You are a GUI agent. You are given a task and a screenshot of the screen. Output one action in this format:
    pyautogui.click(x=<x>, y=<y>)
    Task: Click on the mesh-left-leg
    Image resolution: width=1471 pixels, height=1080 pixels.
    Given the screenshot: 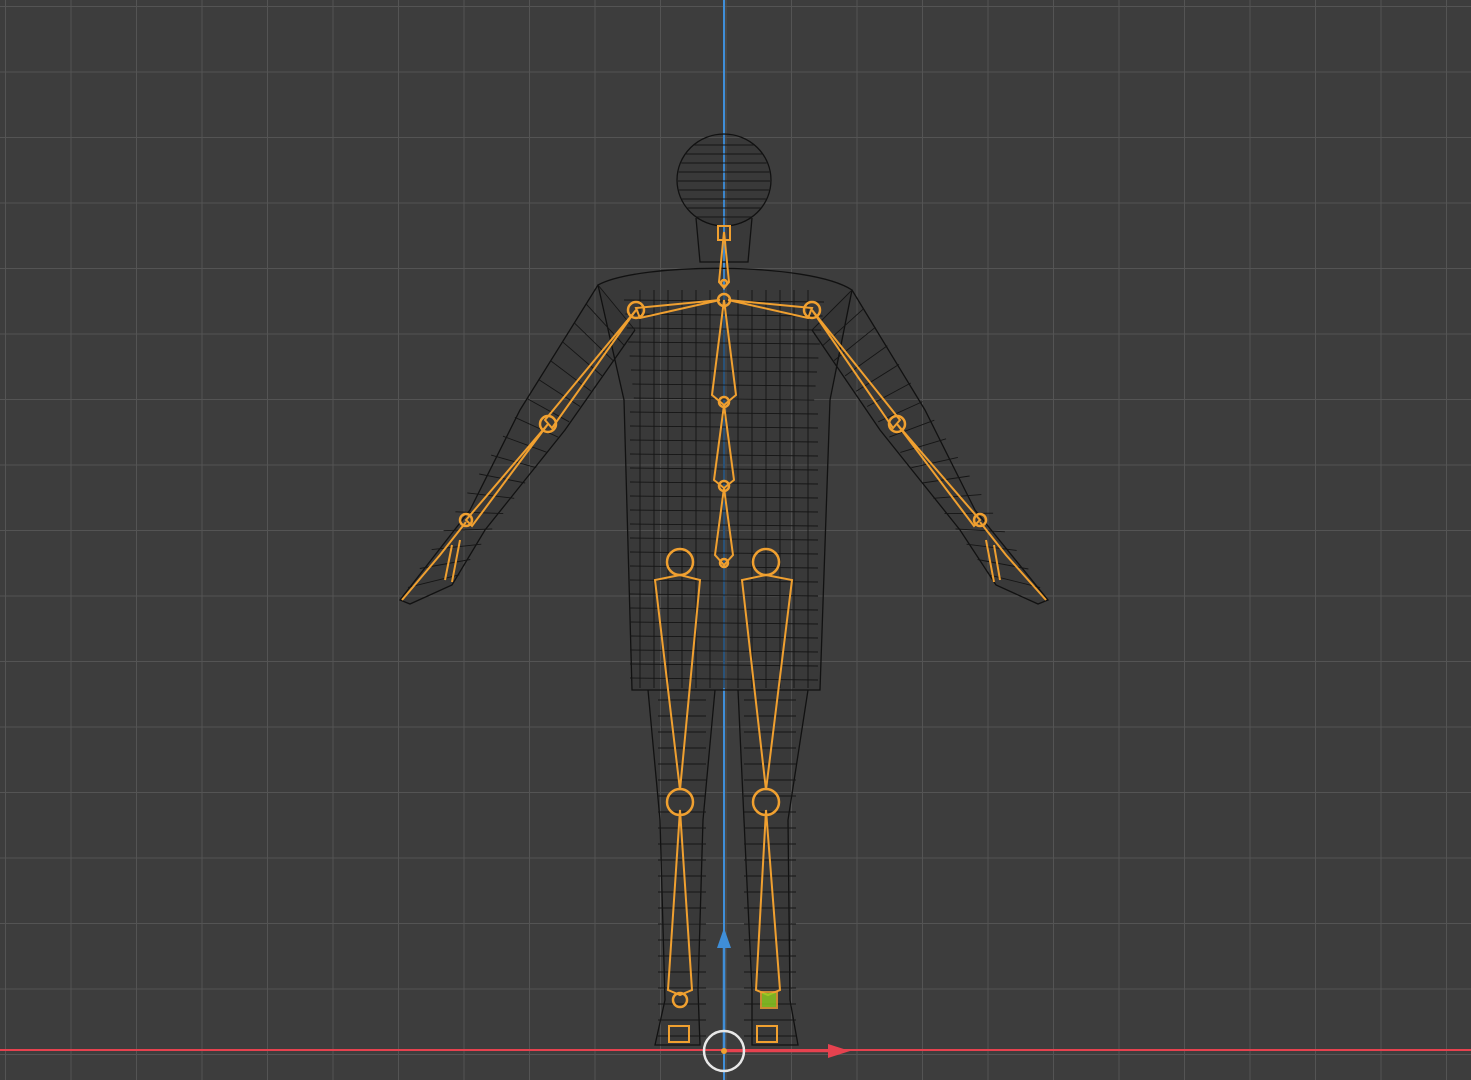 What is the action you would take?
    pyautogui.click(x=681, y=867)
    